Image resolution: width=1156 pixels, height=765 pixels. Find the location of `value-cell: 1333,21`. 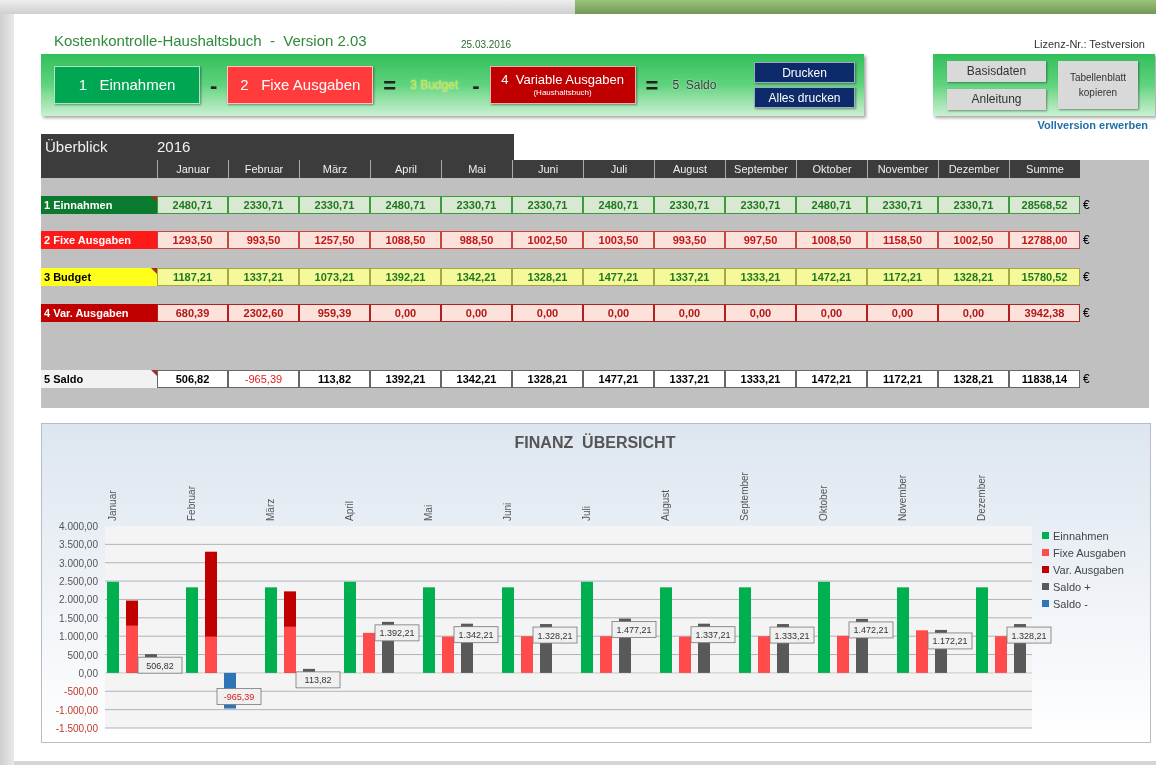

value-cell: 1333,21 is located at coordinates (760, 379).